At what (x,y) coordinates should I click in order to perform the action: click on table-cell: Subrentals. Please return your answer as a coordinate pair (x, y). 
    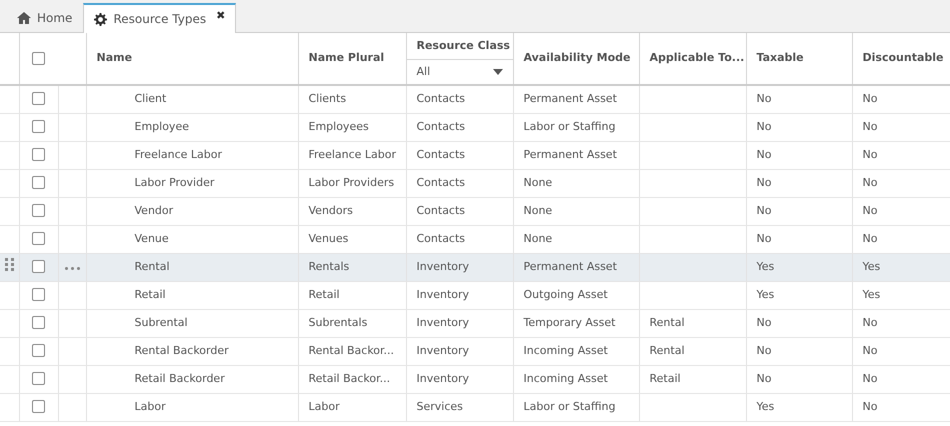
    Looking at the image, I should click on (352, 323).